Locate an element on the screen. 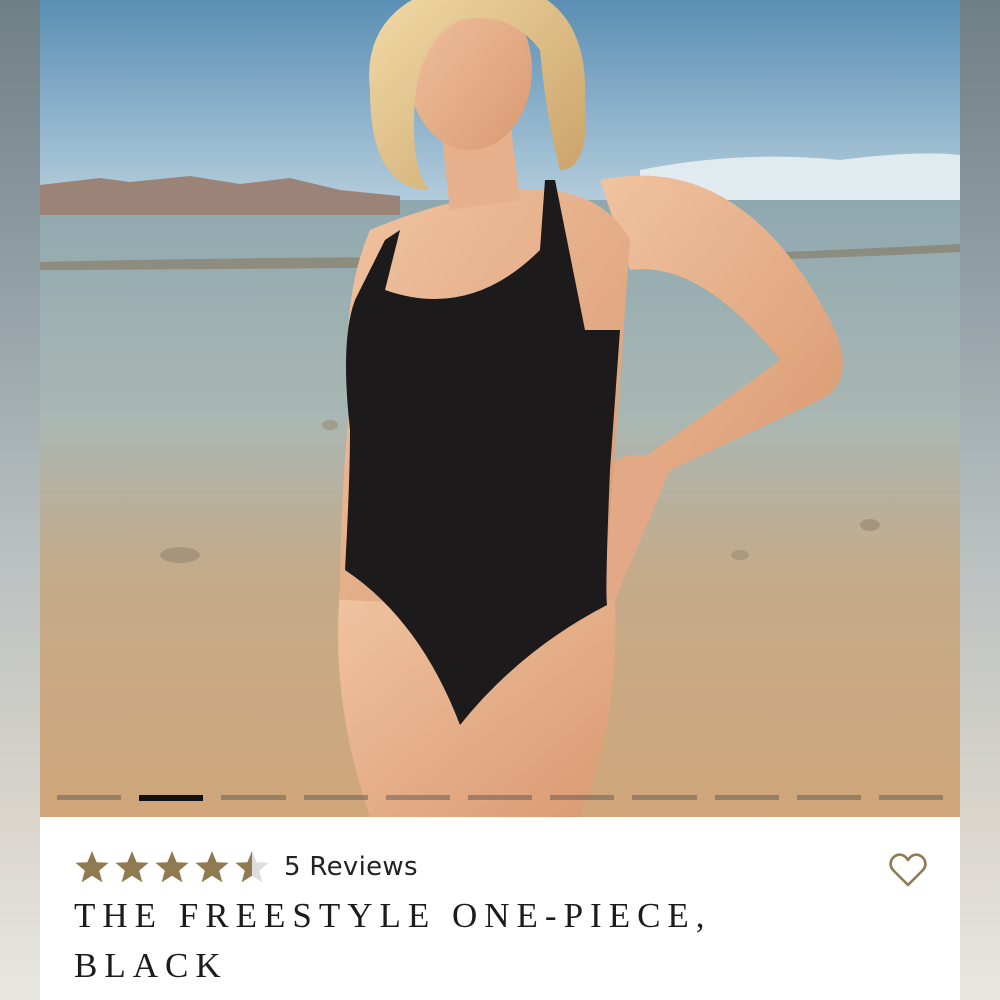 The image size is (1000, 1000). rating: 5 Reviews is located at coordinates (246, 867).